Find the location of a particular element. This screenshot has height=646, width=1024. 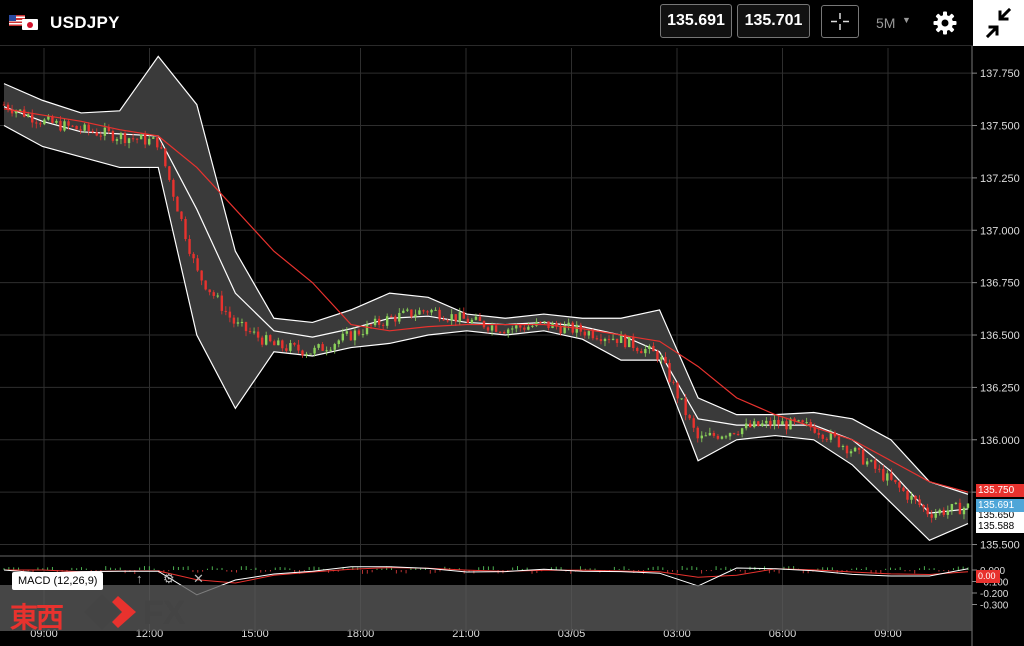

move-up-icon: ↑ is located at coordinates (139, 578).